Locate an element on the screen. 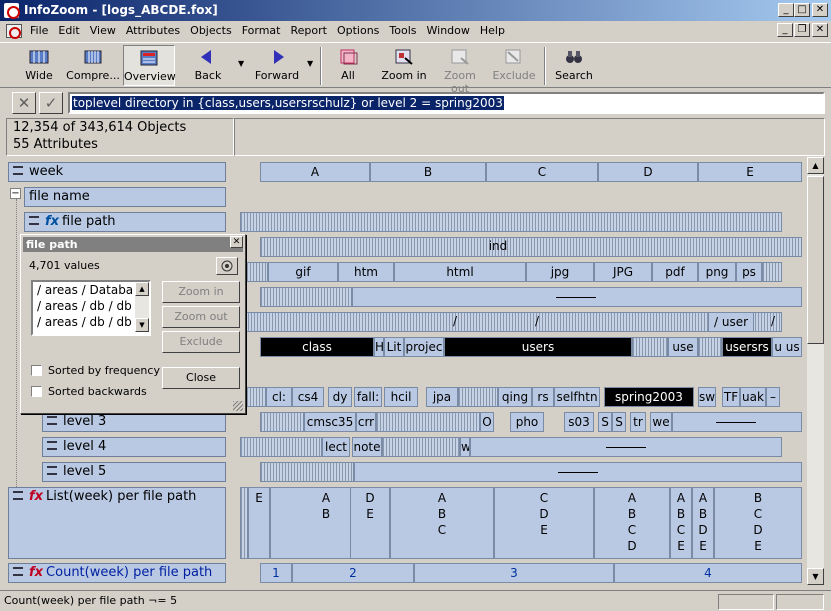 The width and height of the screenshot is (831, 611). level3-cell: we is located at coordinates (661, 422).